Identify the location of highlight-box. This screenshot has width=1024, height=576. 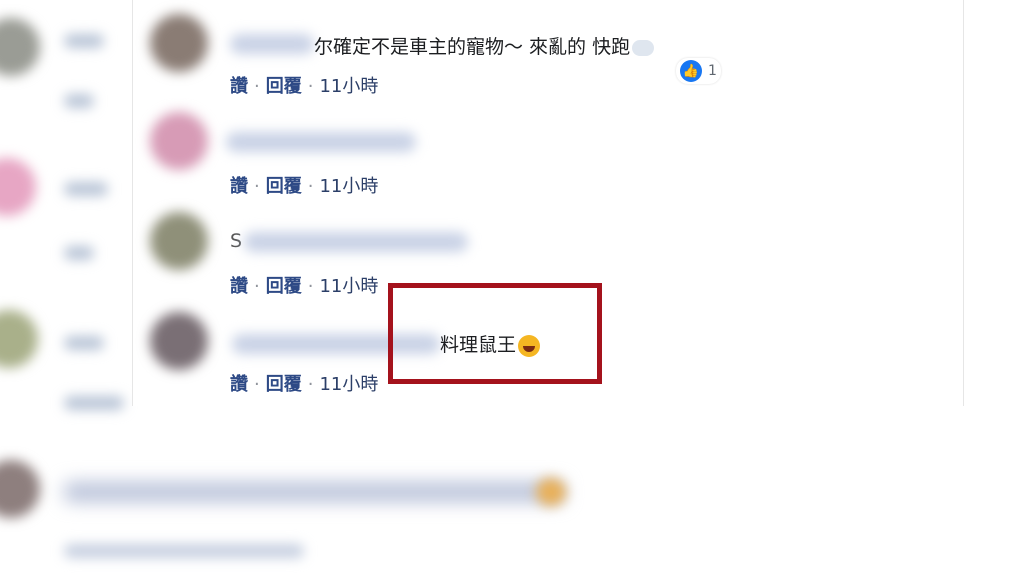
(495, 333).